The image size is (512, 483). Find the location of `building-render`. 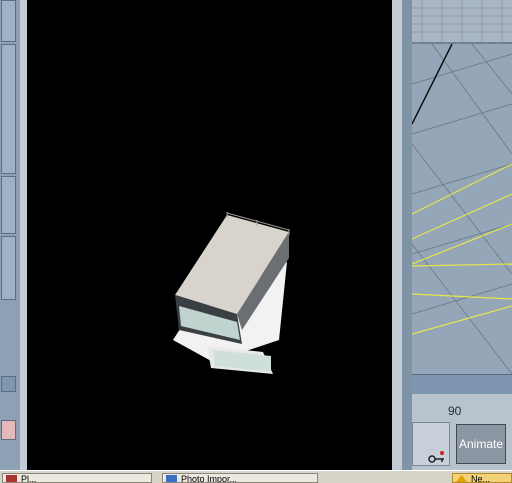

building-render is located at coordinates (231, 293).